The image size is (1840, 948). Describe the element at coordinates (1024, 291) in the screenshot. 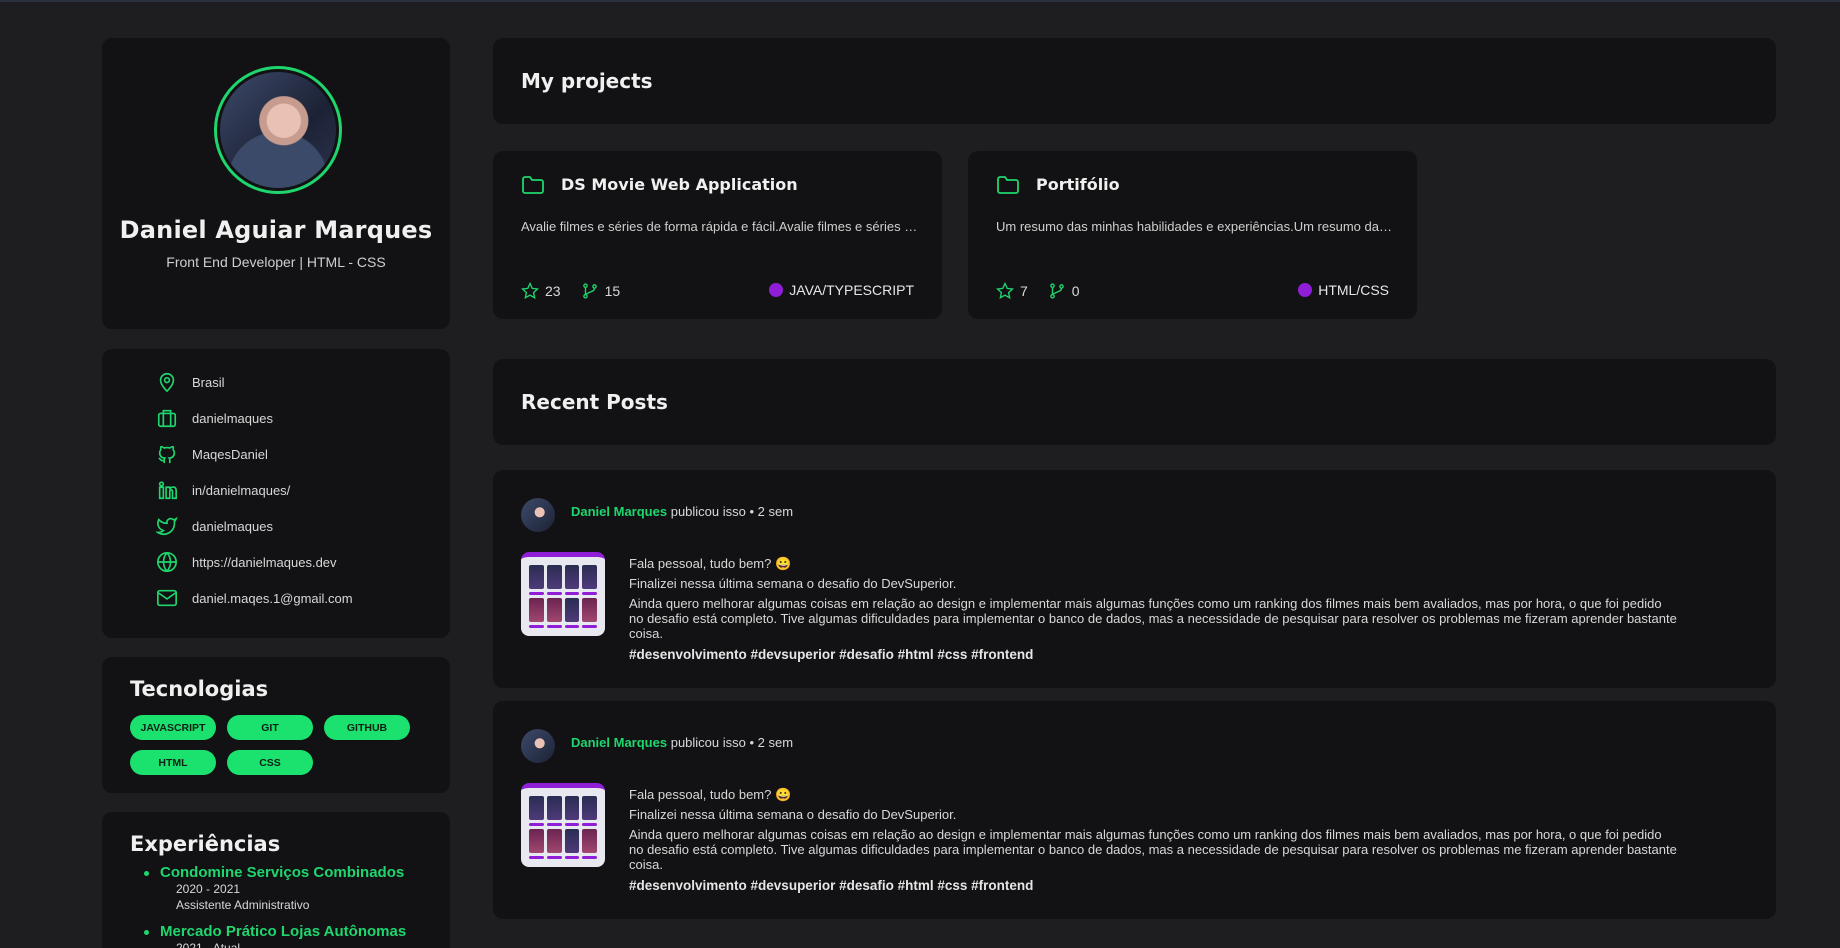

I see `star-count: 7` at that location.